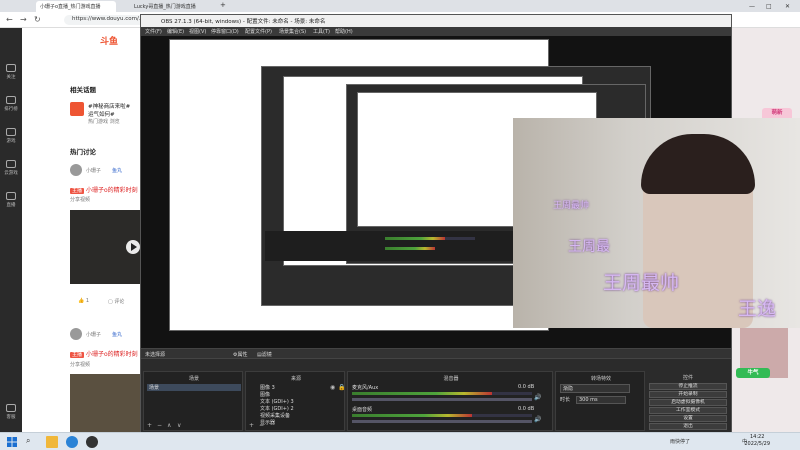 Image resolution: width=800 pixels, height=450 pixels. I want to click on forward-icon: →, so click(23, 19).